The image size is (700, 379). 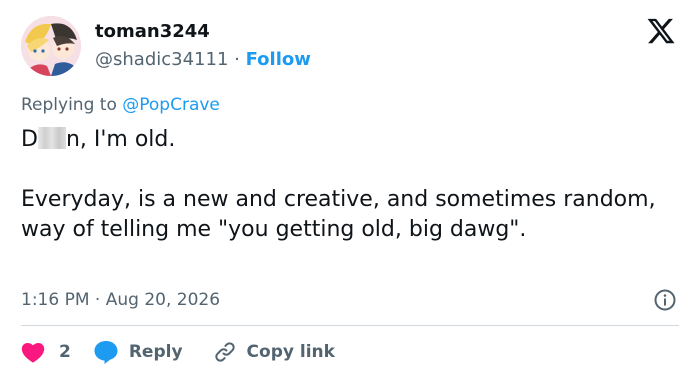 What do you see at coordinates (161, 59) in the screenshot?
I see `user-handle: @shadic34111` at bounding box center [161, 59].